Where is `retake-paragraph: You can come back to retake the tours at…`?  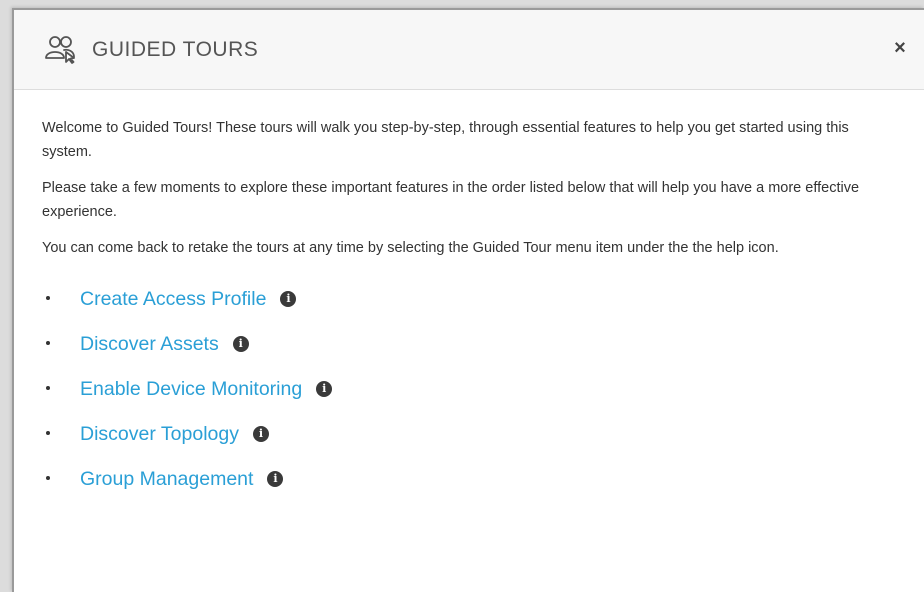
retake-paragraph: You can come back to retake the tours at… is located at coordinates (410, 248).